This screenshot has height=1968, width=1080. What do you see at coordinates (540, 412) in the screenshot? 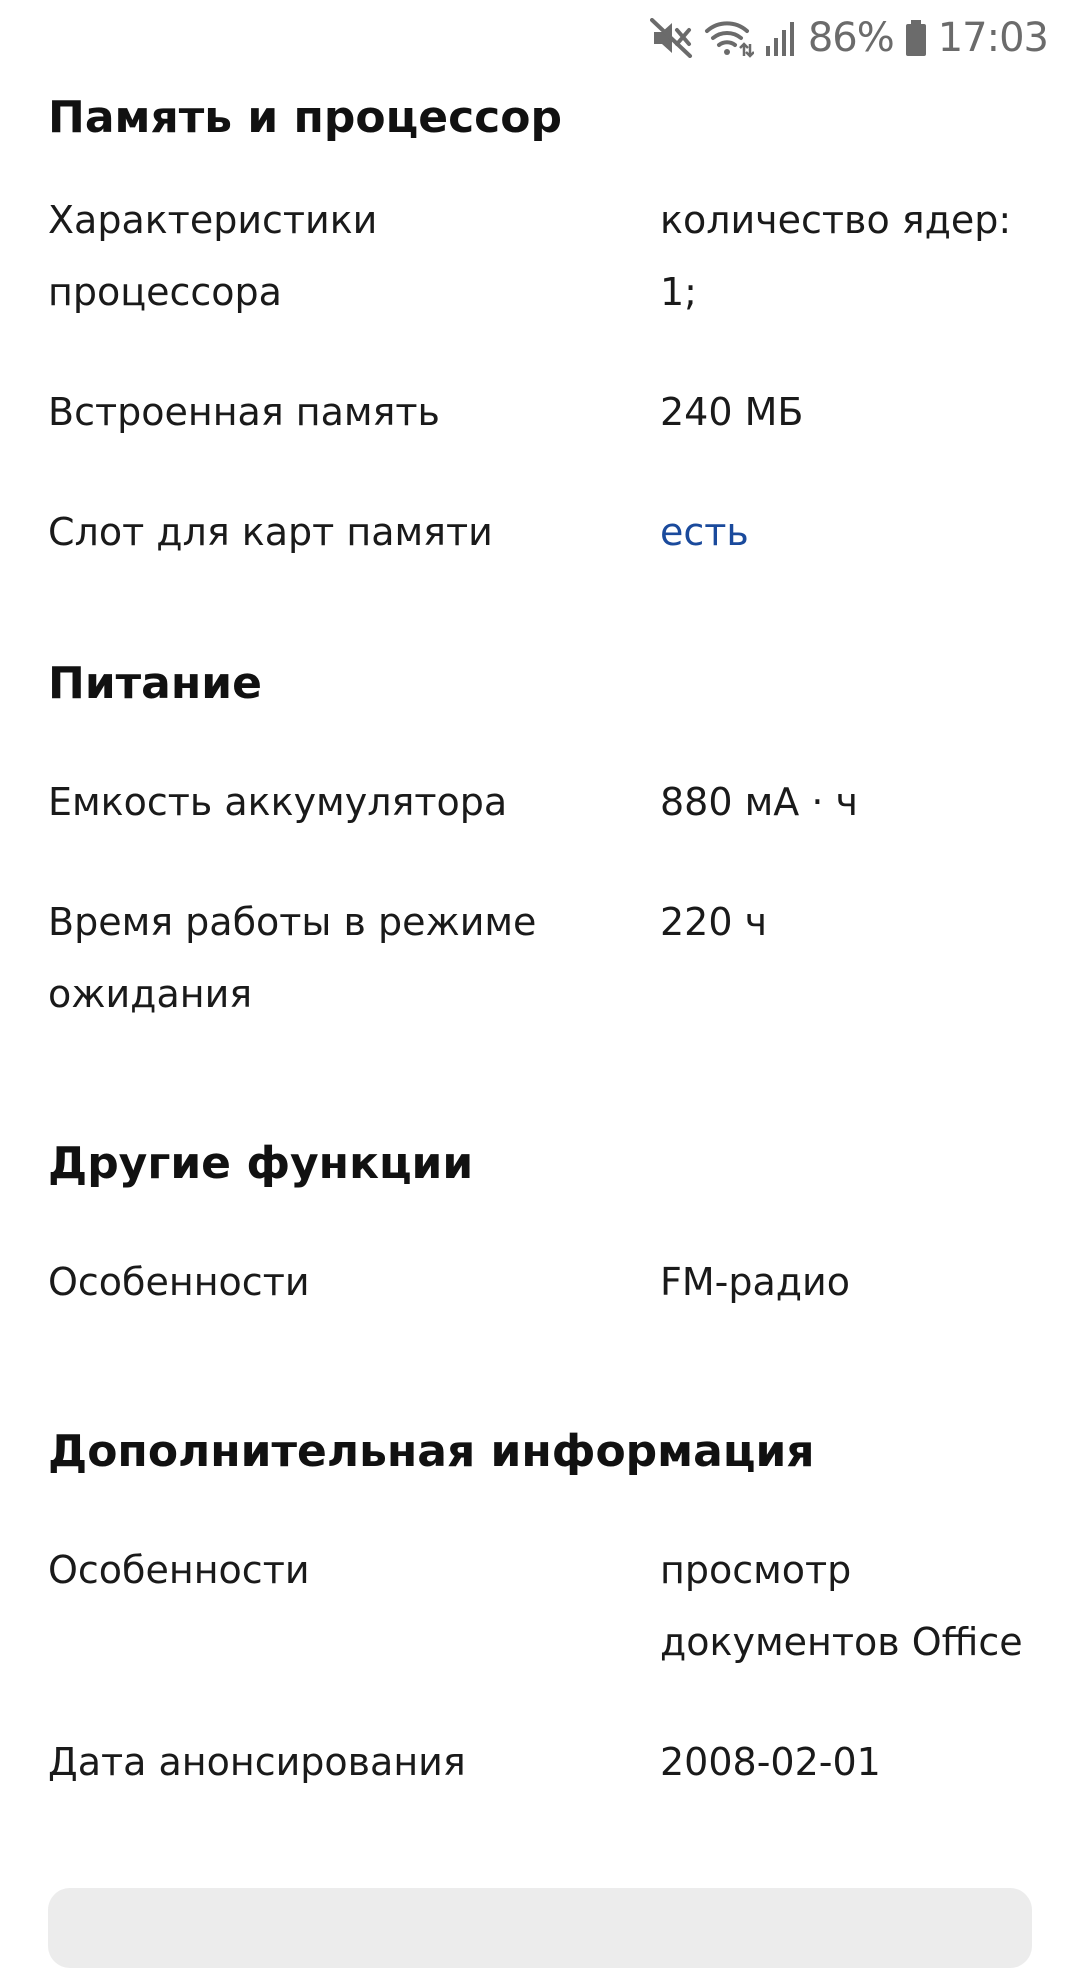
I see `spec-row: Встроенная память 240 МБ` at bounding box center [540, 412].